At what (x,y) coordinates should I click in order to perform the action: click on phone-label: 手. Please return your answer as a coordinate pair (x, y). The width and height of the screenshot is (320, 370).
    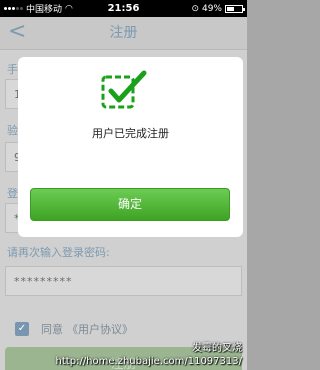
    Looking at the image, I should click on (12, 69).